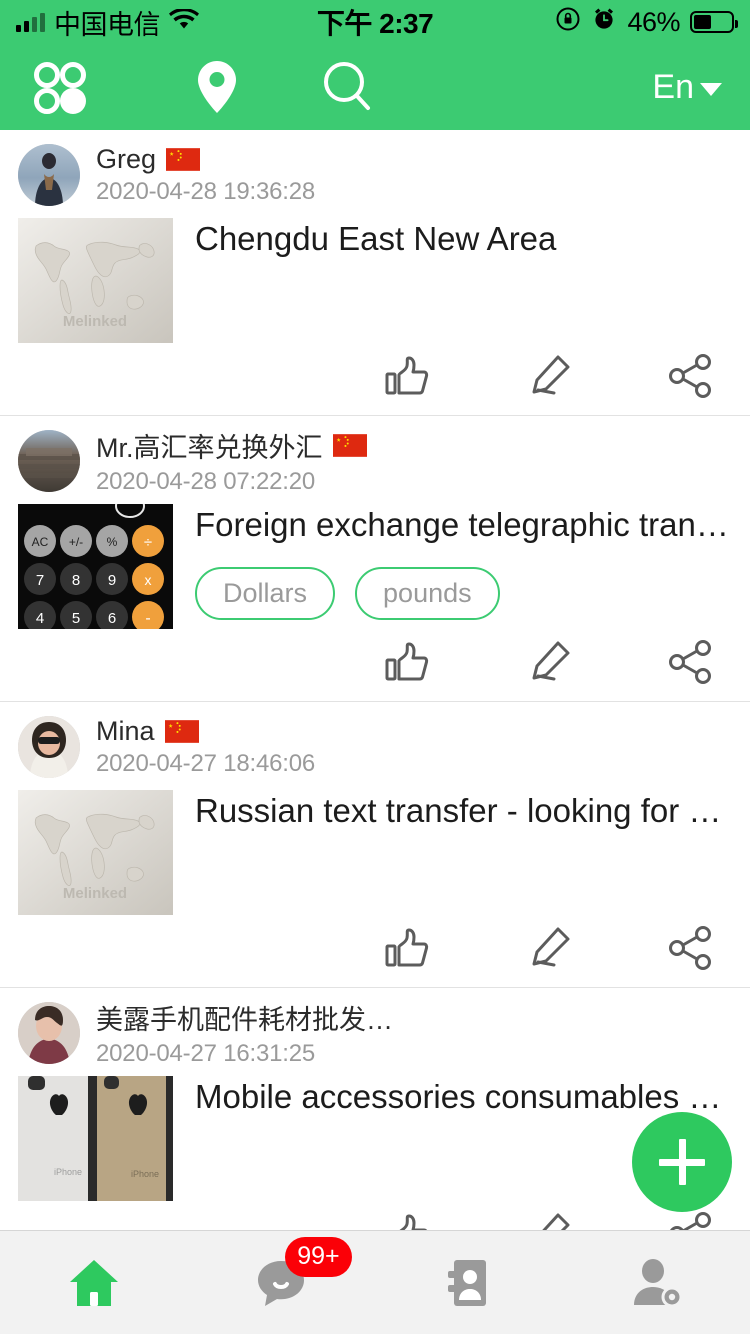 This screenshot has width=750, height=1334. I want to click on grid-dots-icon, so click(87, 87).